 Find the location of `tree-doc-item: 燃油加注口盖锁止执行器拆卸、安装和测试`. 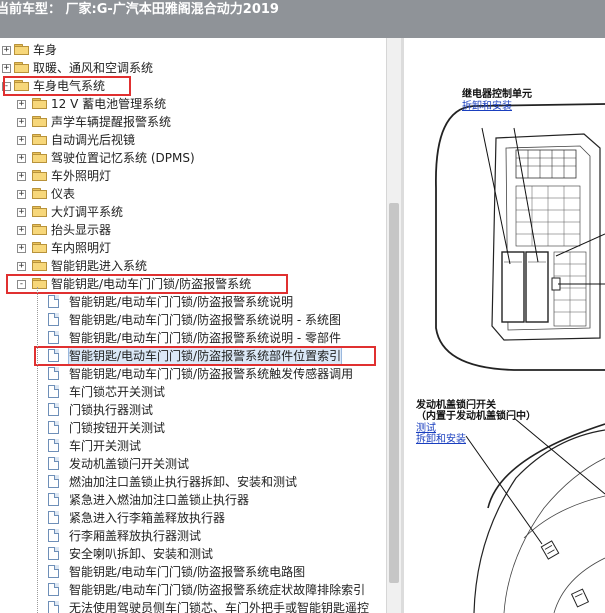

tree-doc-item: 燃油加注口盖锁止执行器拆卸、安装和测试 is located at coordinates (193, 482).